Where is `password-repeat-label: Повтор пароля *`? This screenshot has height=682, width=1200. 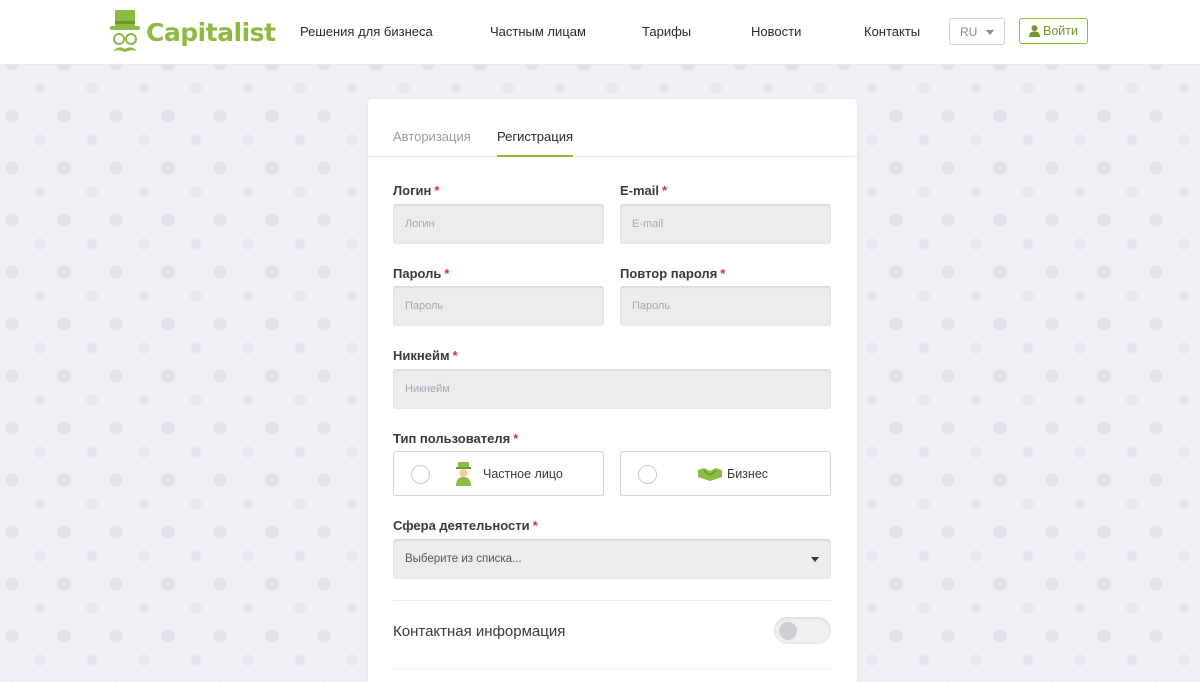 password-repeat-label: Повтор пароля * is located at coordinates (672, 273).